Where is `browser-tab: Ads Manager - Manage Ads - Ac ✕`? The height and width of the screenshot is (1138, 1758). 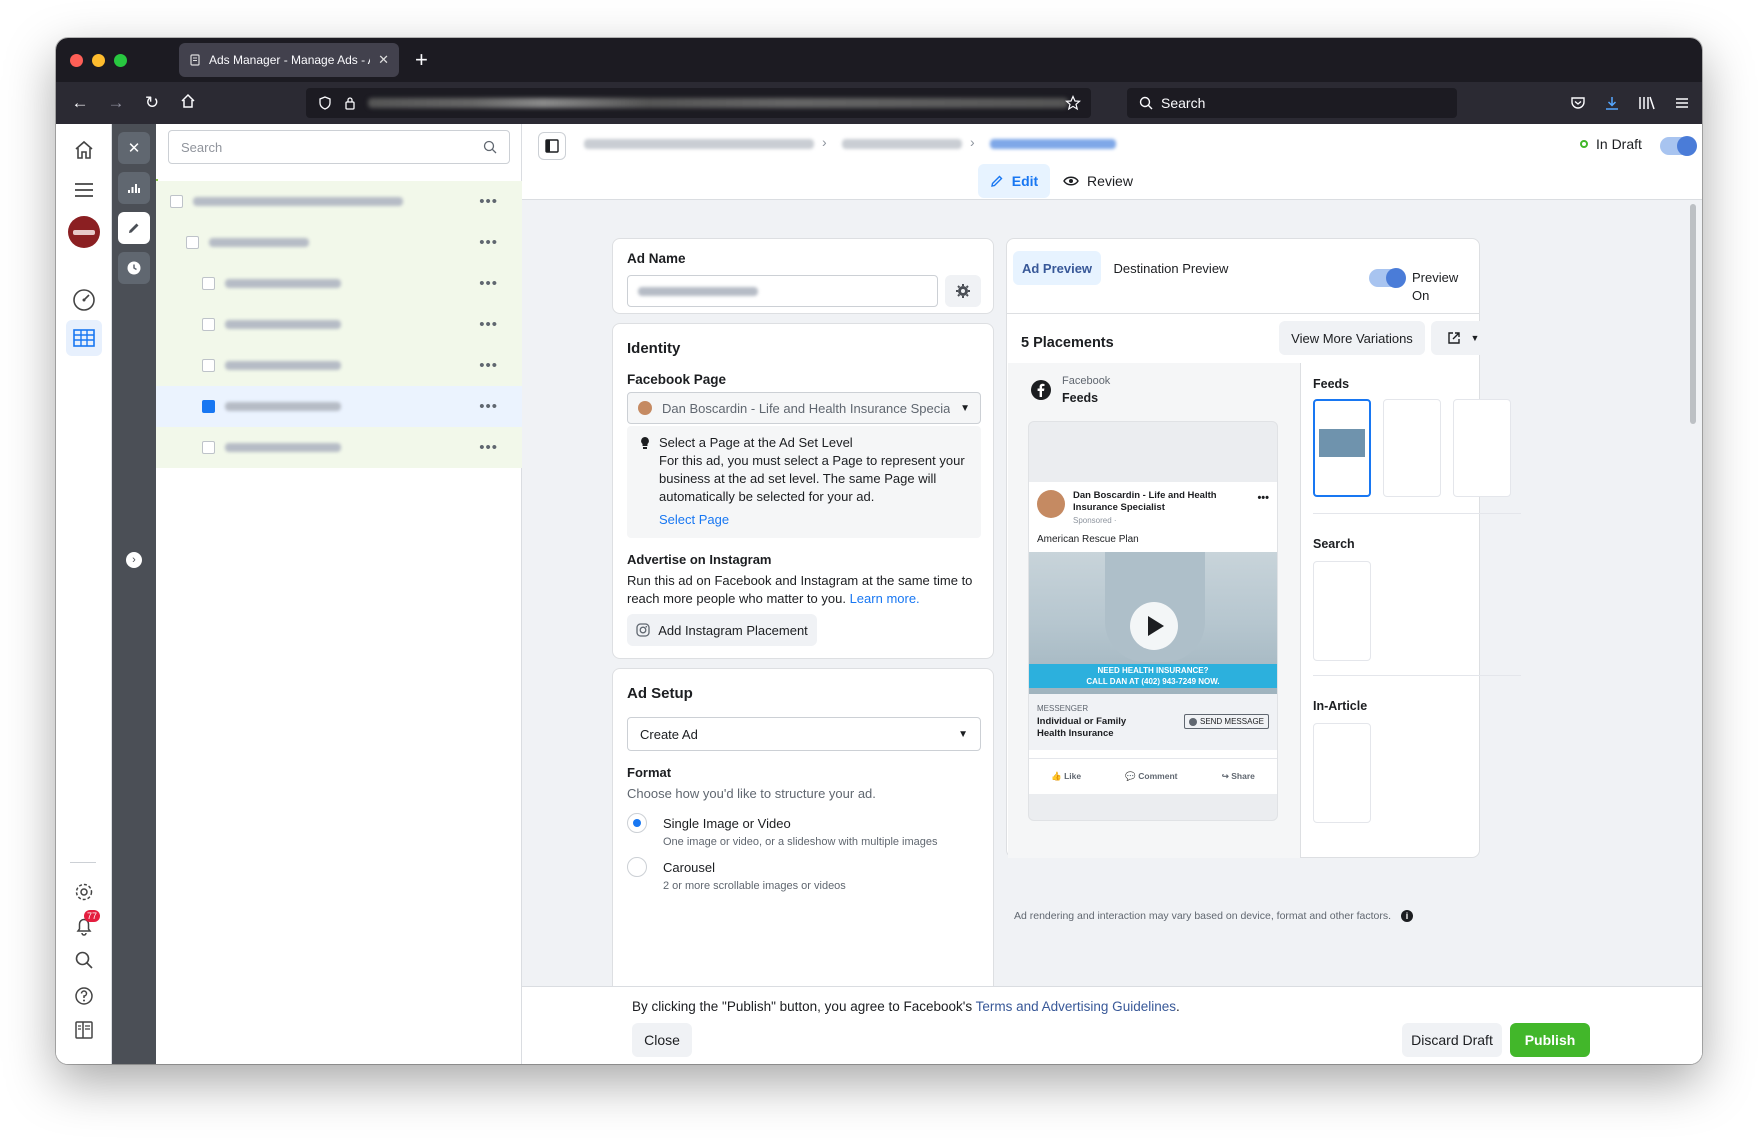 browser-tab: Ads Manager - Manage Ads - Ac ✕ is located at coordinates (289, 60).